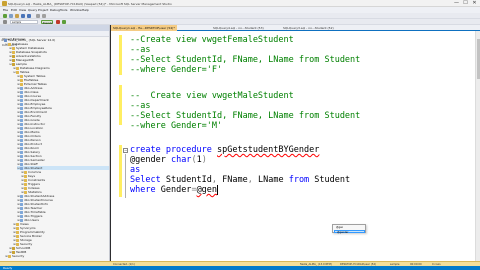 The width and height of the screenshot is (480, 270). What do you see at coordinates (173, 150) in the screenshot?
I see `code-keyword: create procedure` at bounding box center [173, 150].